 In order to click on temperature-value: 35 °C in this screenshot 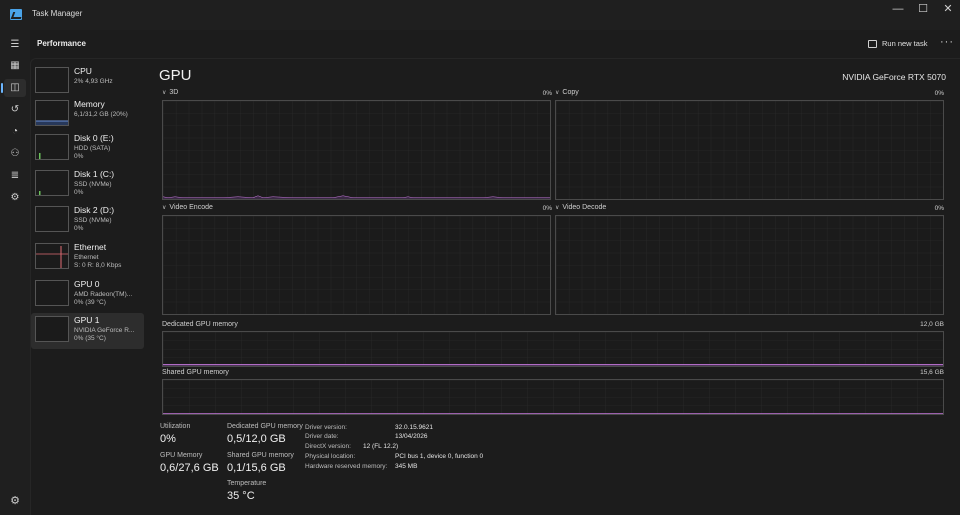, I will do `click(241, 496)`.